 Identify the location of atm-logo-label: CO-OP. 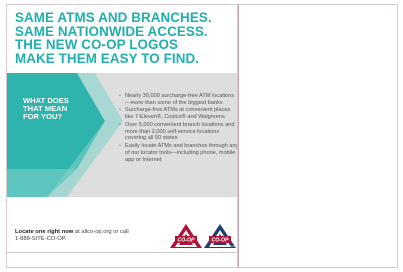
(186, 241).